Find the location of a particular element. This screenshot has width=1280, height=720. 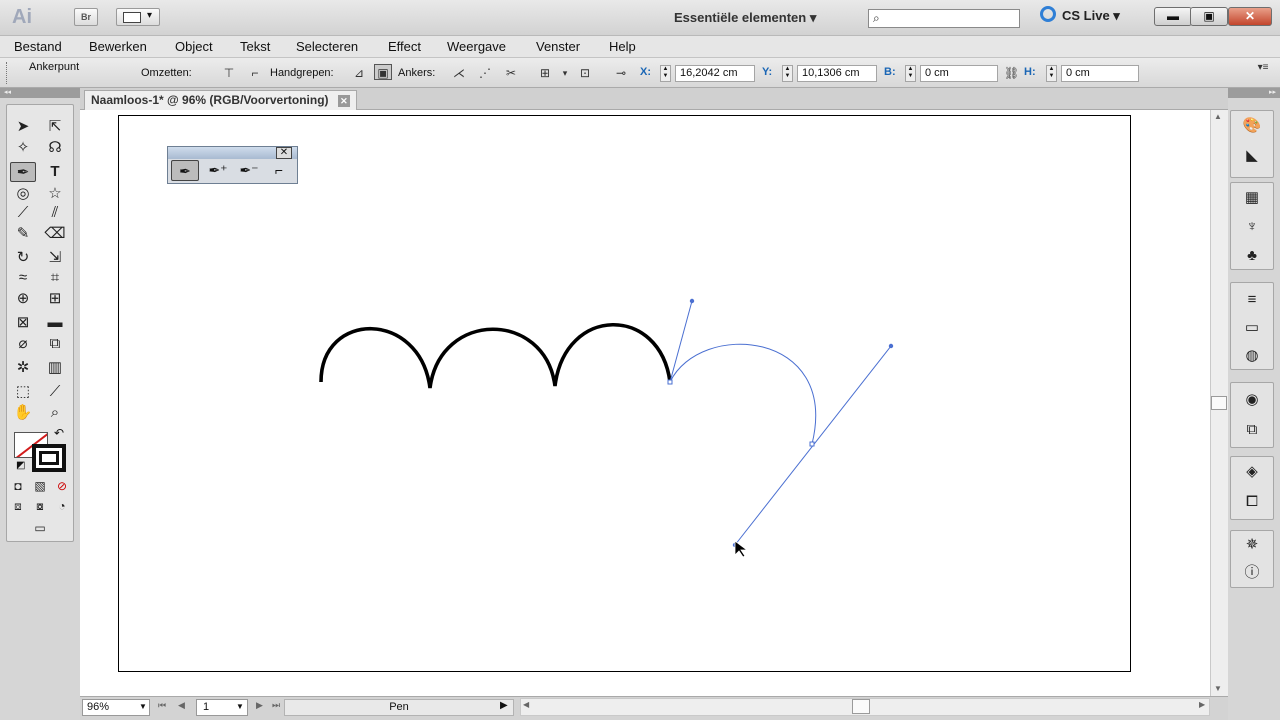

pen-tool-icon: ✒ is located at coordinates (185, 170).